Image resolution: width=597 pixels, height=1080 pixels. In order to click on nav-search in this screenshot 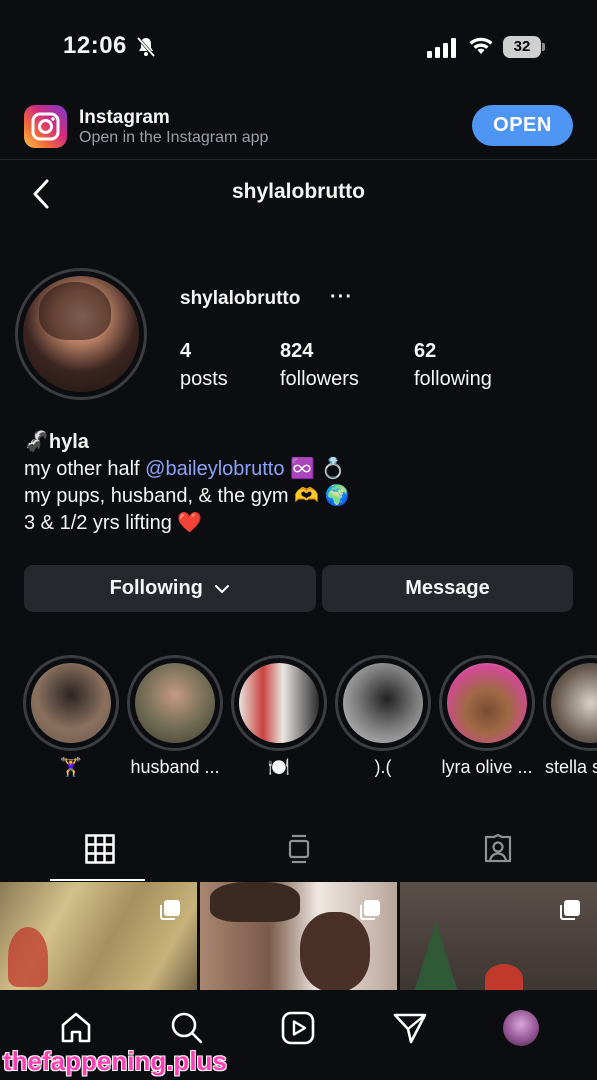, I will do `click(187, 1028)`.